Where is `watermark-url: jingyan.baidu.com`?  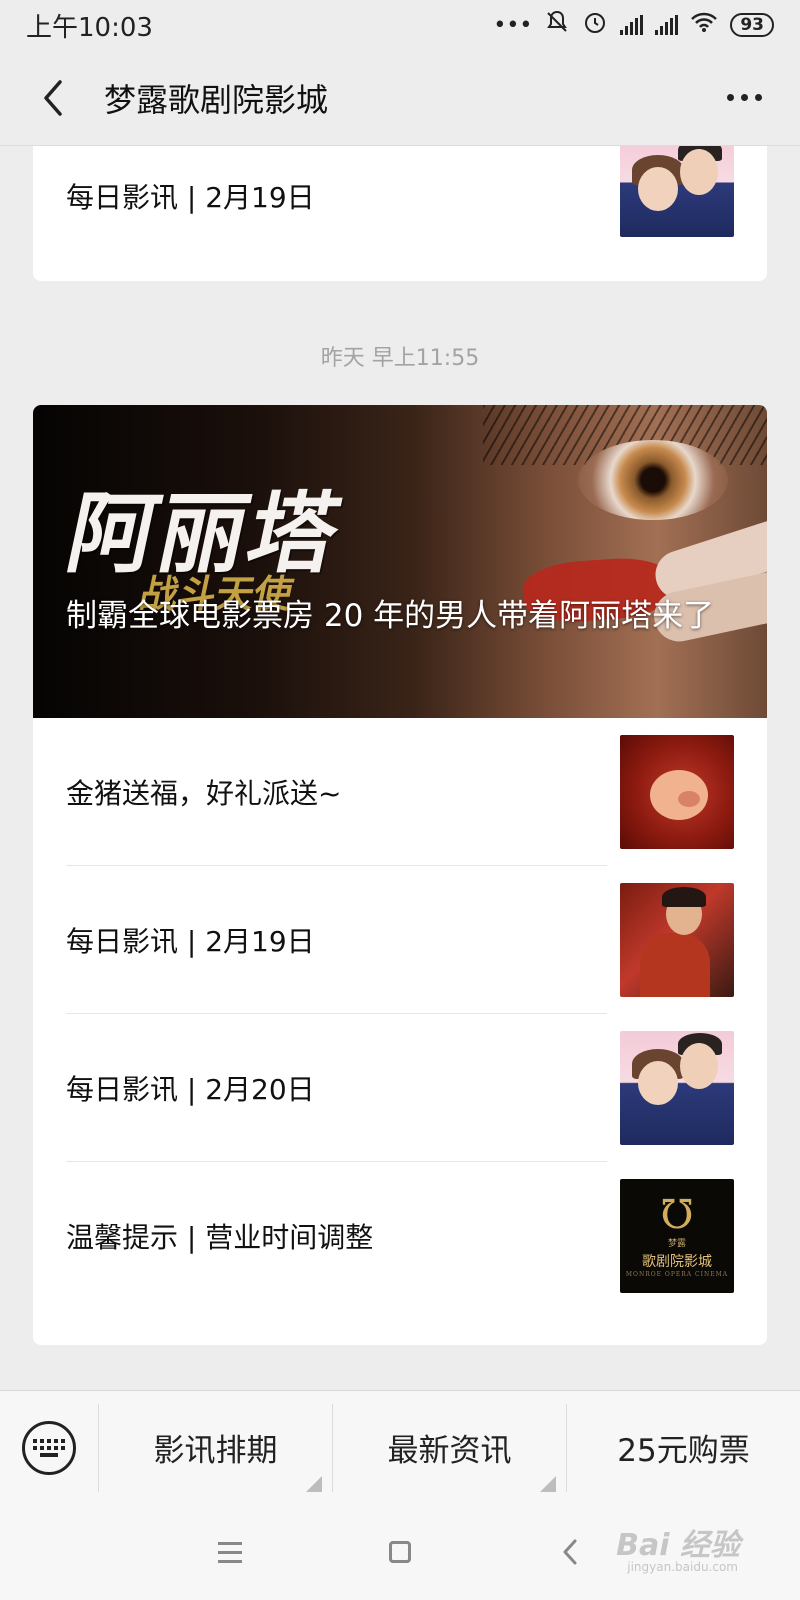
watermark-url: jingyan.baidu.com is located at coordinates (682, 1567).